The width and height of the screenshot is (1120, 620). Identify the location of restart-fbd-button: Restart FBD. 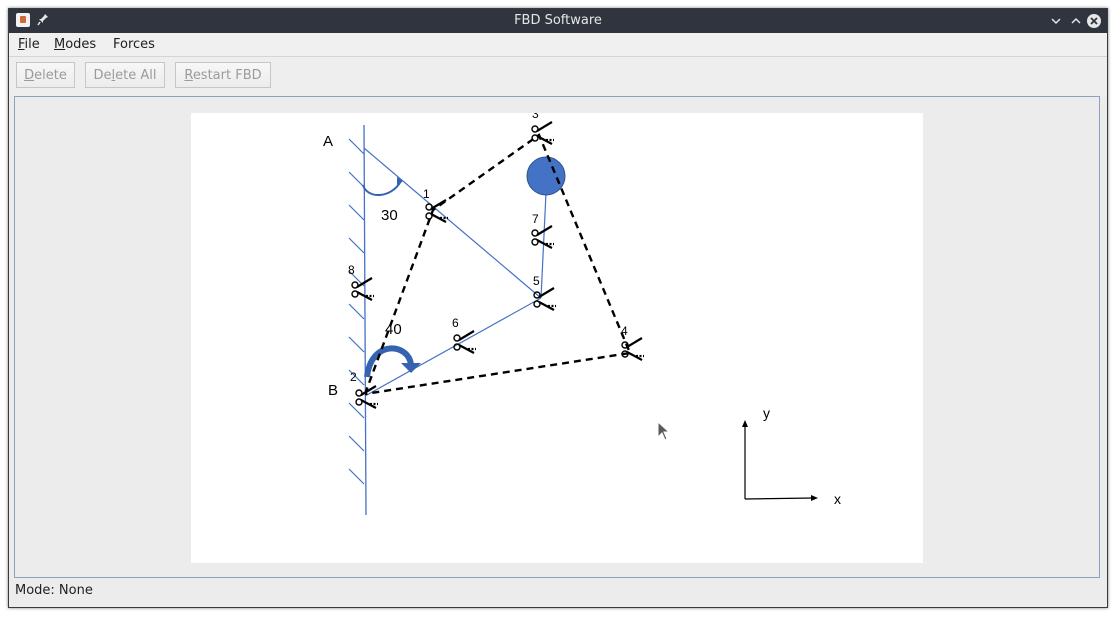
(223, 75).